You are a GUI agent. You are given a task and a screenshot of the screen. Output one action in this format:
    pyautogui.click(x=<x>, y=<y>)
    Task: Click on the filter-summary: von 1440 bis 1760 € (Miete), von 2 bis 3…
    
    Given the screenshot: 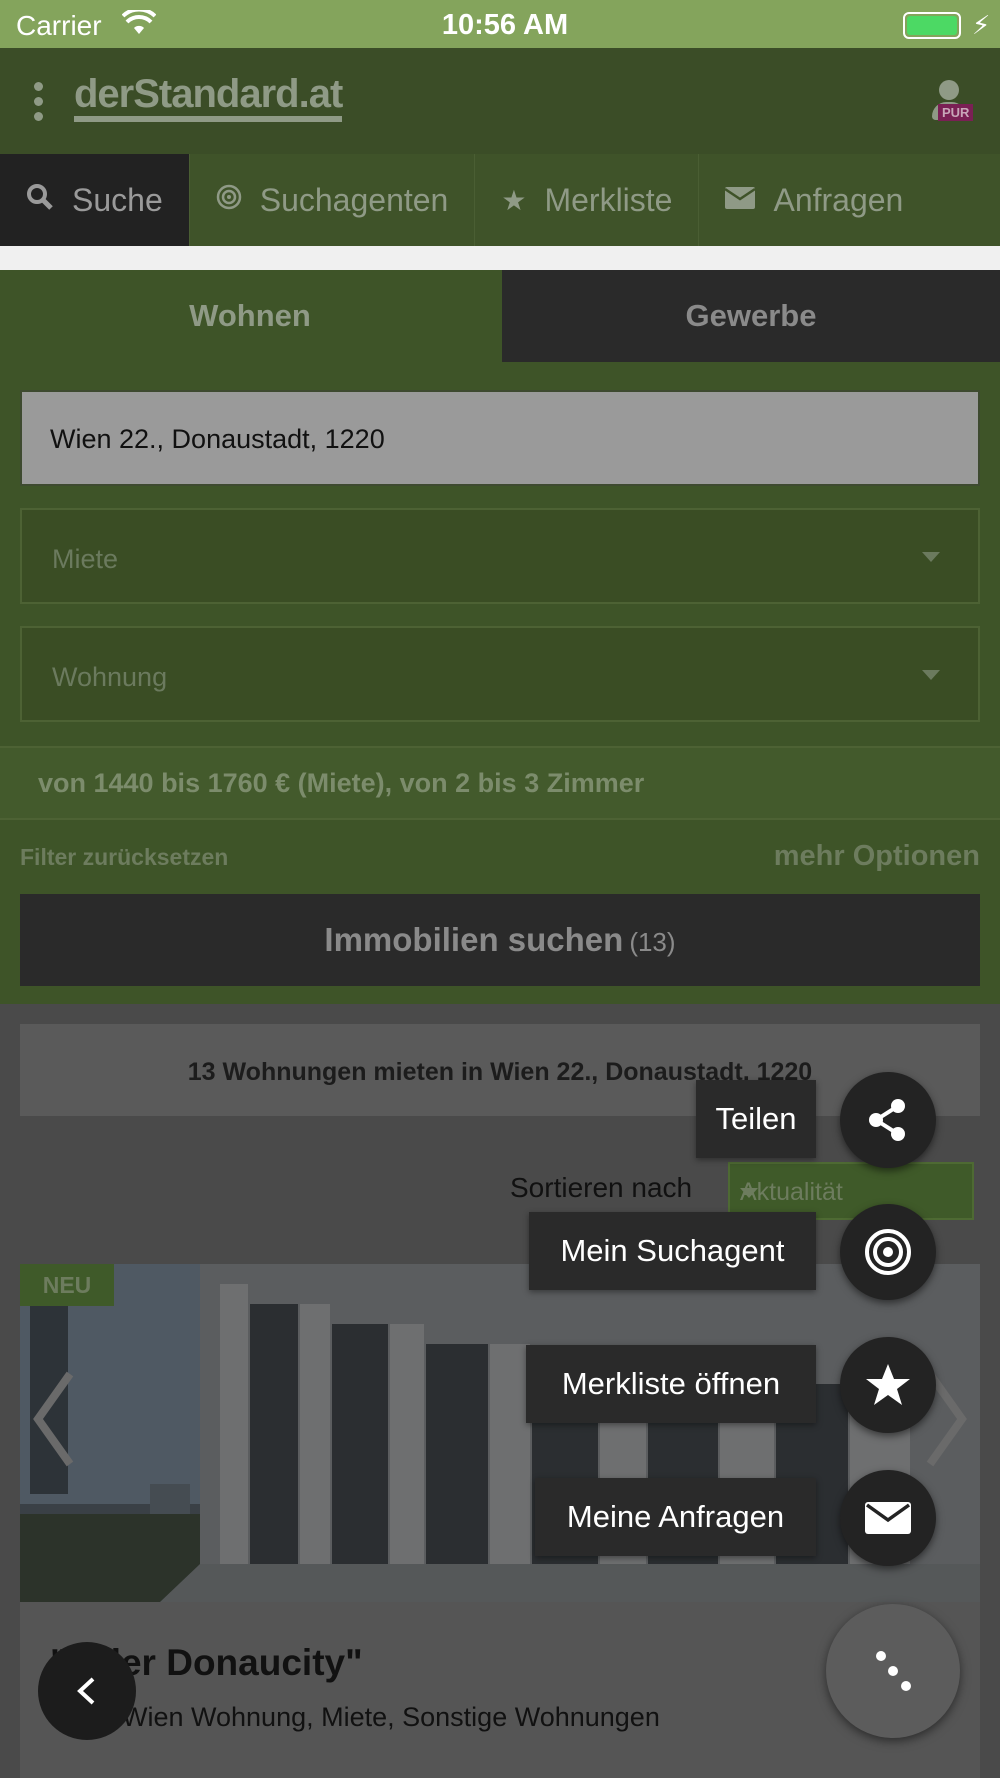 What is the action you would take?
    pyautogui.click(x=500, y=783)
    